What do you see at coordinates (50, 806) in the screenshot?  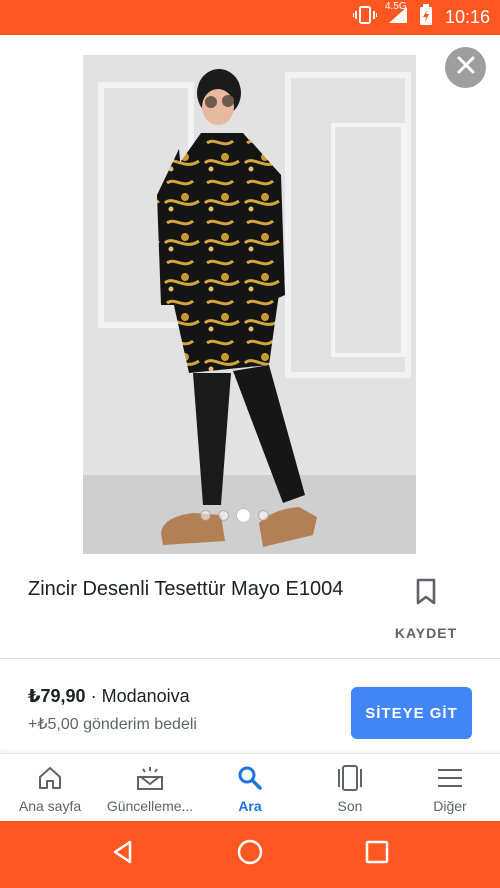 I see `nav-label: Ana sayfa` at bounding box center [50, 806].